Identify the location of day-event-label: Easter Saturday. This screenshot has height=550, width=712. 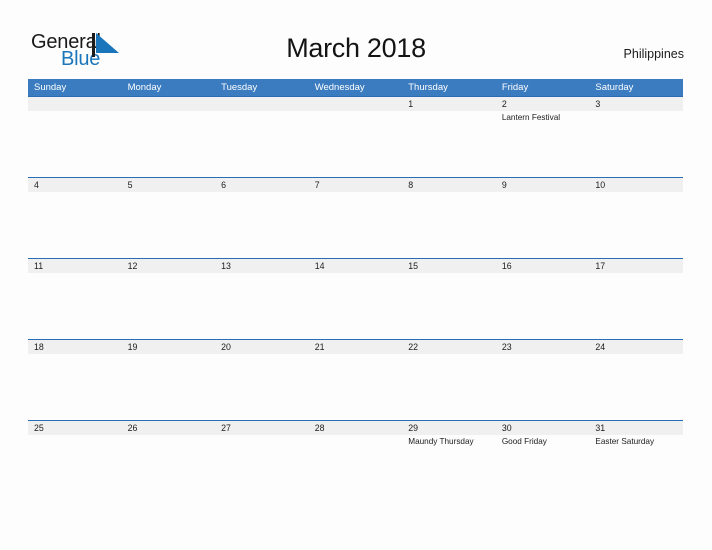
(625, 441).